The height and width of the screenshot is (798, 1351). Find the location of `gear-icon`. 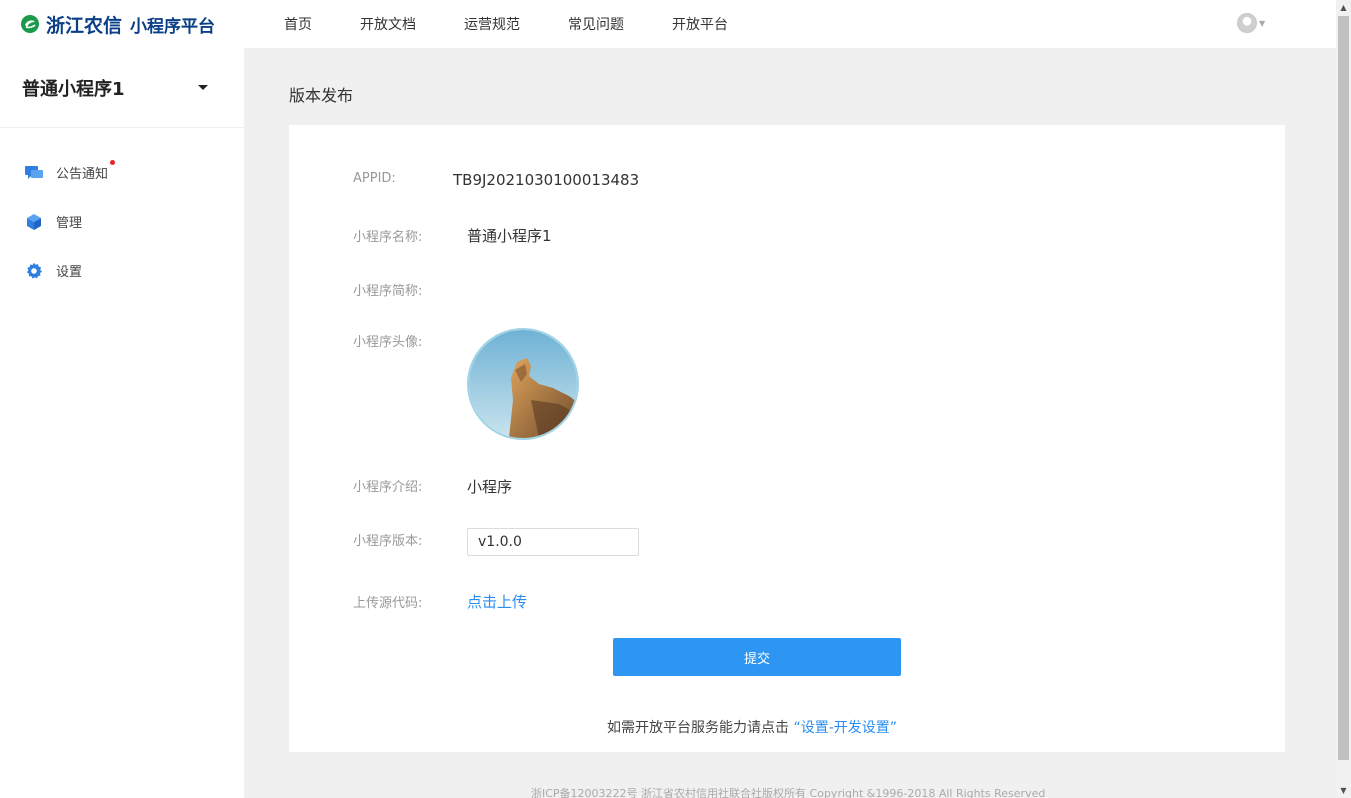

gear-icon is located at coordinates (34, 271).